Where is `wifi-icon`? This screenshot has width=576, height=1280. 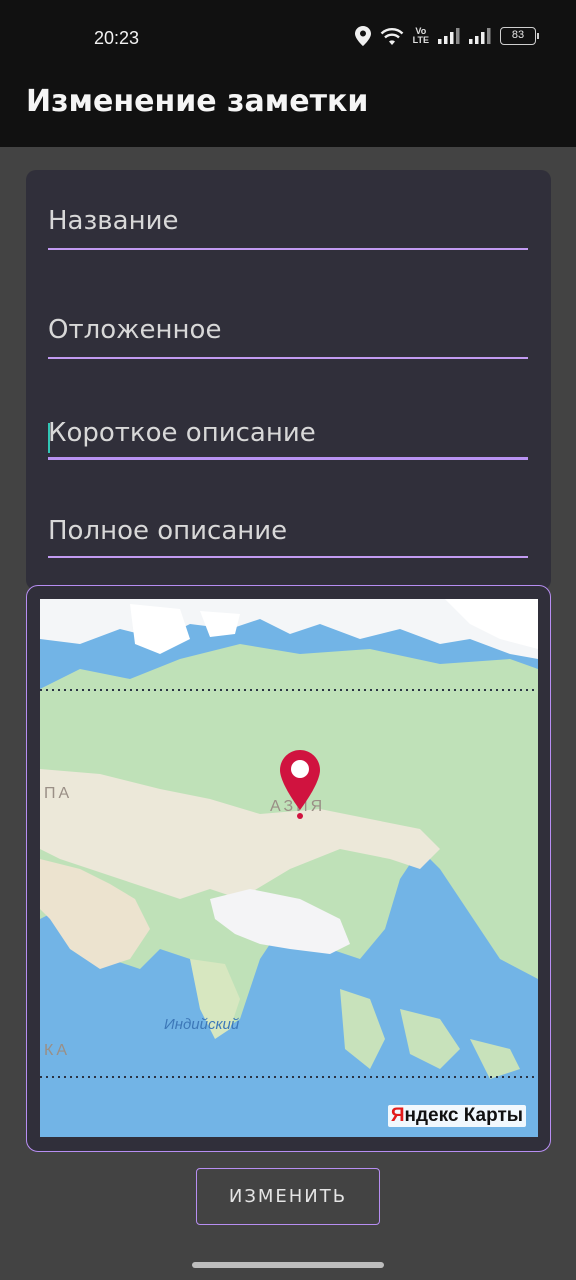
wifi-icon is located at coordinates (391, 36).